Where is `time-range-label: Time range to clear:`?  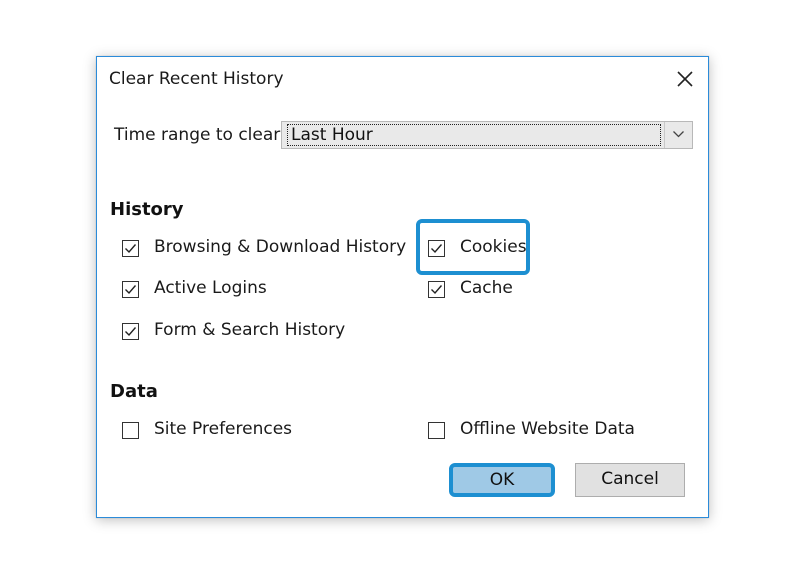
time-range-label: Time range to clear: is located at coordinates (200, 135).